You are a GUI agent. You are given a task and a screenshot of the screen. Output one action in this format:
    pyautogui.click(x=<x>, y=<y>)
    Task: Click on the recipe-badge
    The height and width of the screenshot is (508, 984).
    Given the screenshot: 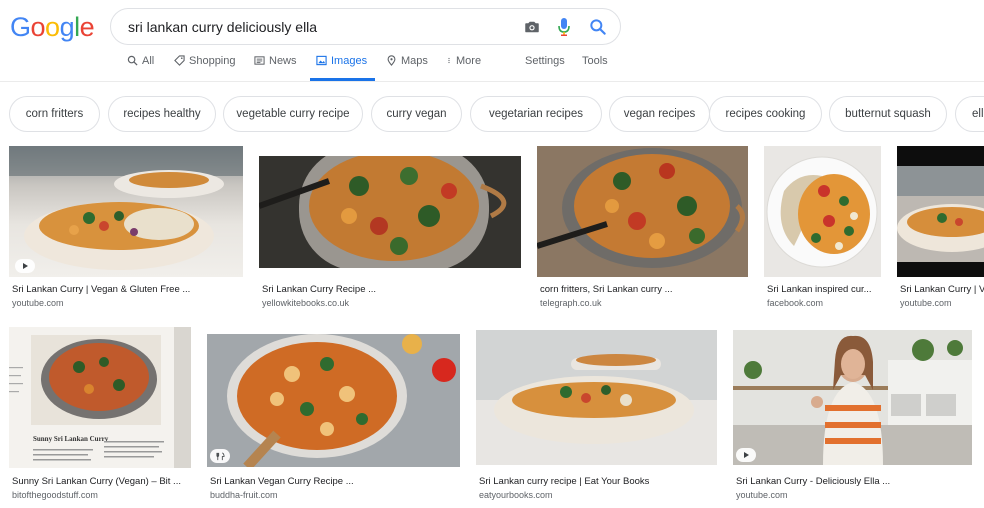 What is the action you would take?
    pyautogui.click(x=220, y=456)
    